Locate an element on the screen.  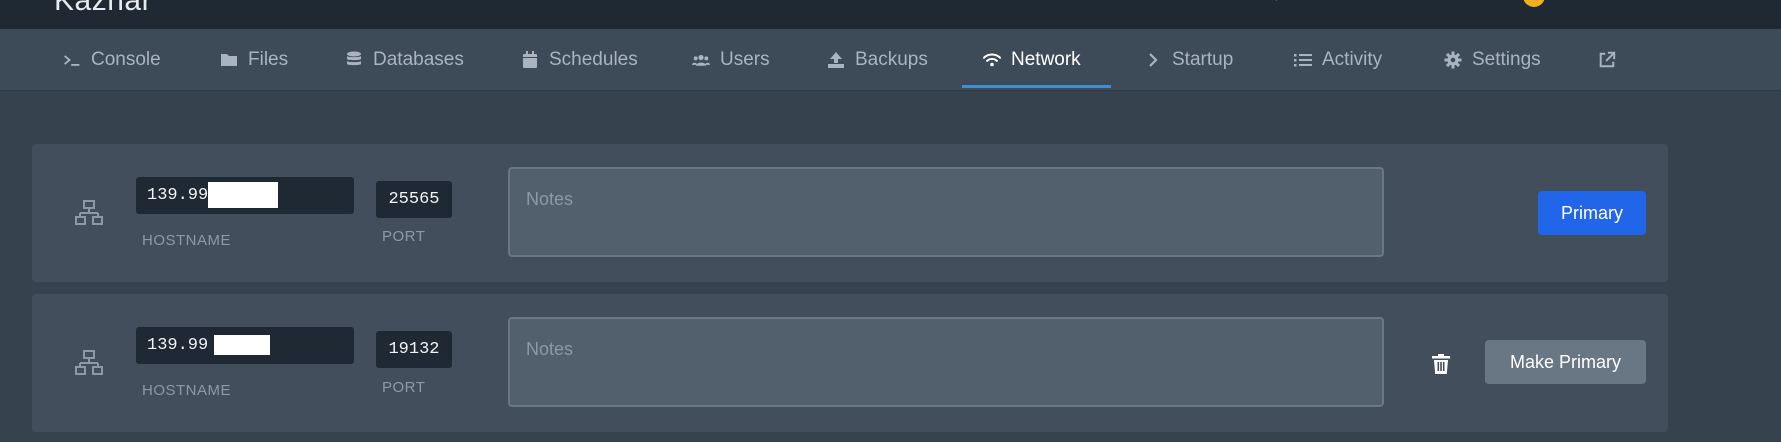
tab-label: Users is located at coordinates (745, 59).